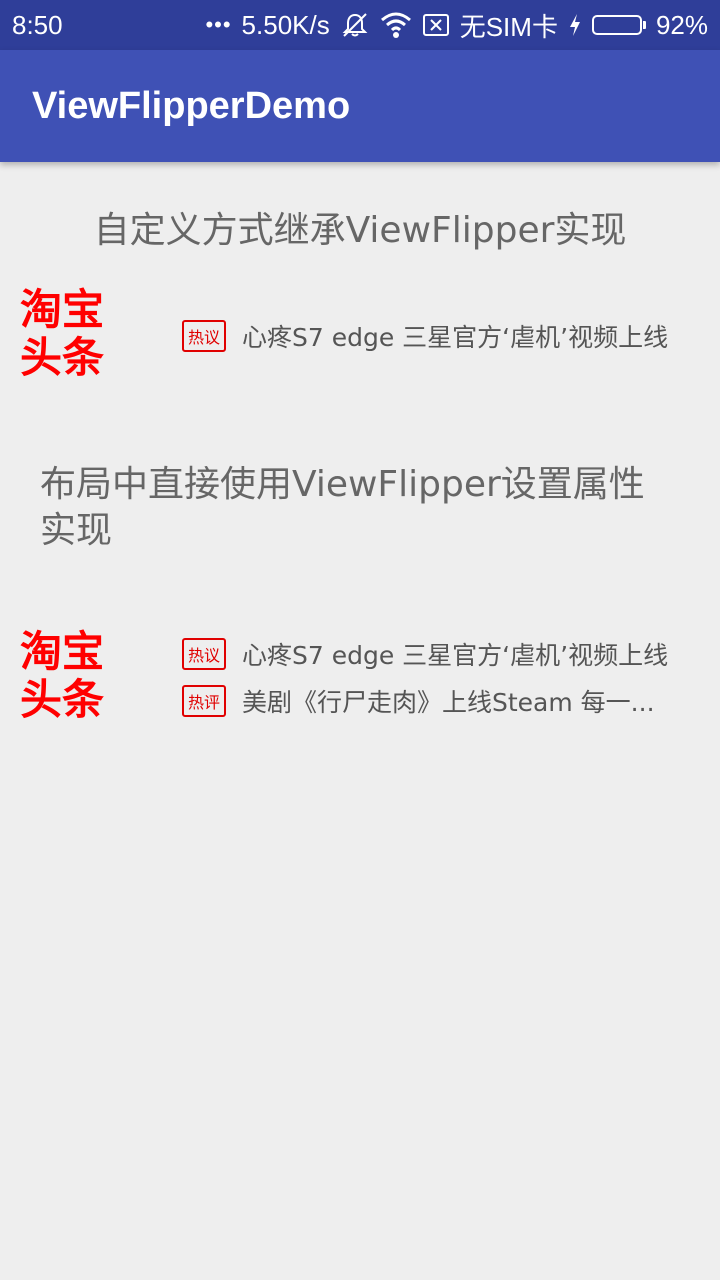 The height and width of the screenshot is (1280, 720). What do you see at coordinates (360, 230) in the screenshot?
I see `section-title-custom: 自定义方式继承ViewFlipper实现` at bounding box center [360, 230].